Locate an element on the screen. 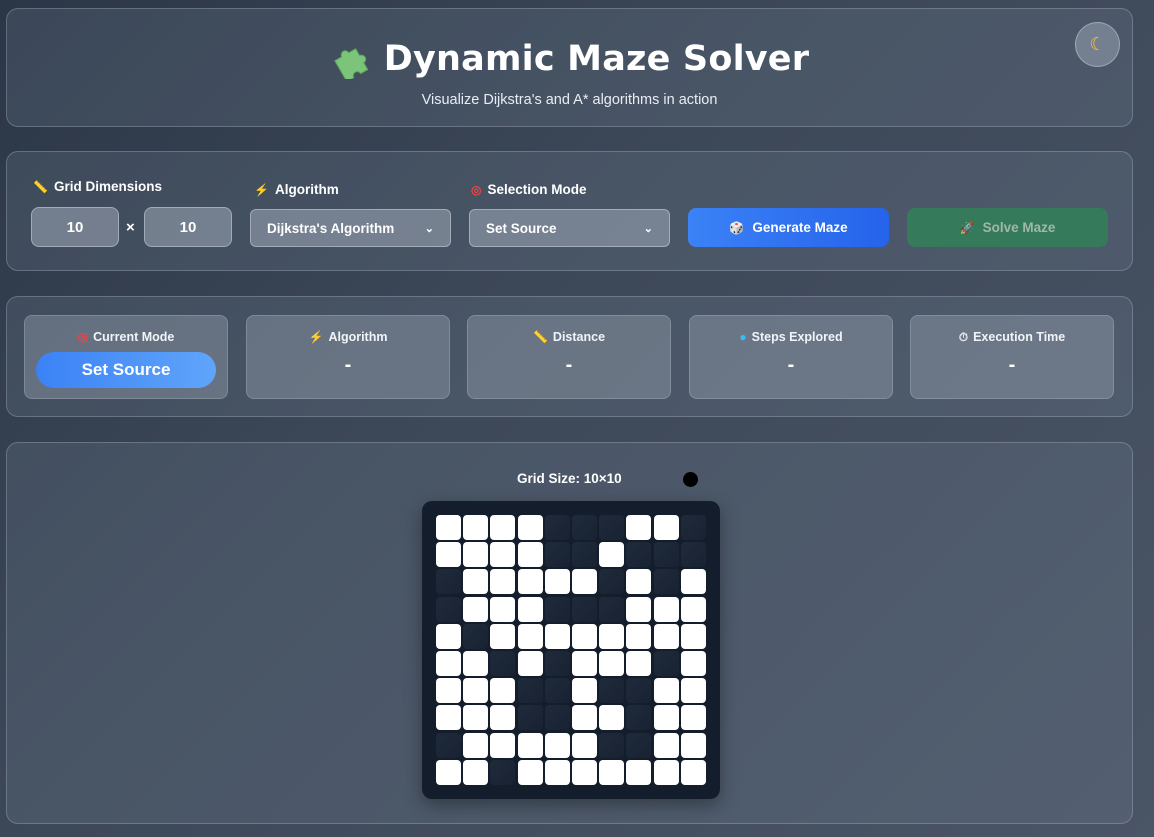  solve-maze-button: 🚀 Solve Maze is located at coordinates (1007, 227).